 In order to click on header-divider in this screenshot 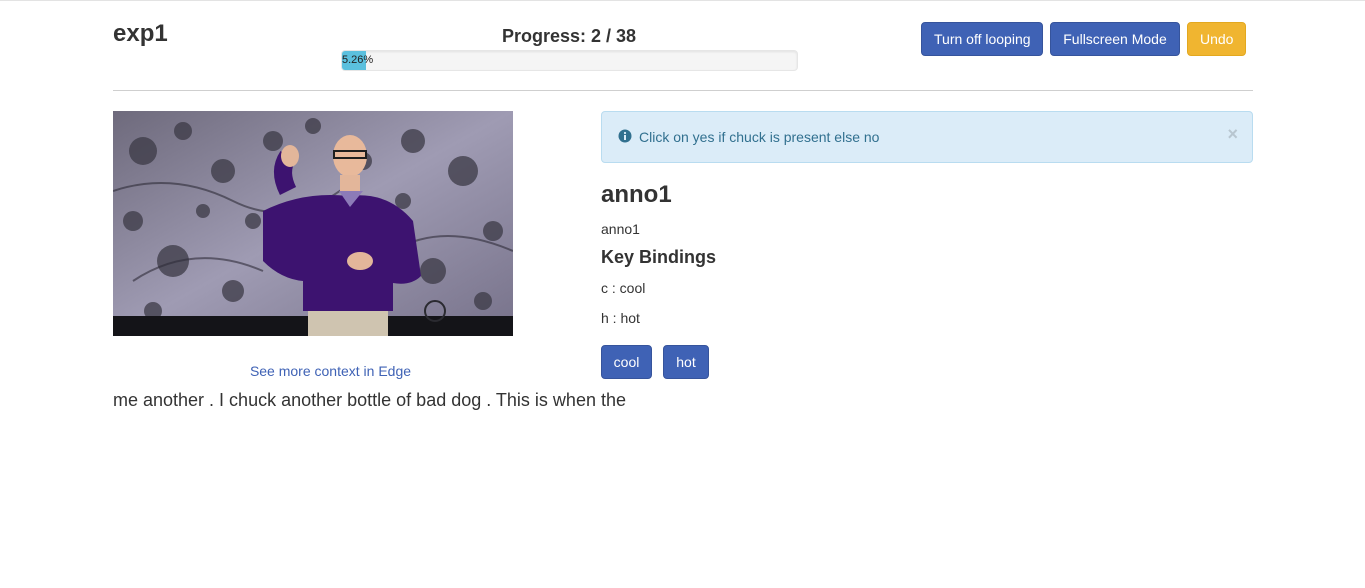, I will do `click(683, 90)`.